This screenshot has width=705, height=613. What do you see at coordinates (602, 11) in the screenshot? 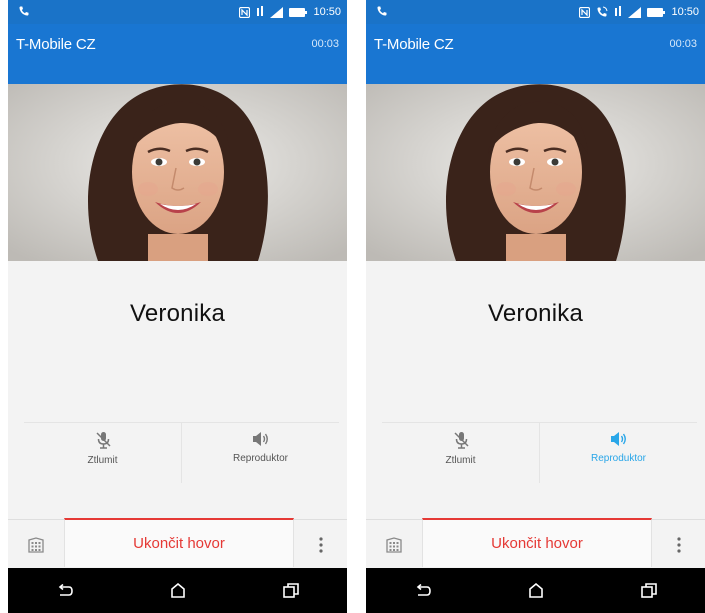
I see `speakerphone-status-icon` at bounding box center [602, 11].